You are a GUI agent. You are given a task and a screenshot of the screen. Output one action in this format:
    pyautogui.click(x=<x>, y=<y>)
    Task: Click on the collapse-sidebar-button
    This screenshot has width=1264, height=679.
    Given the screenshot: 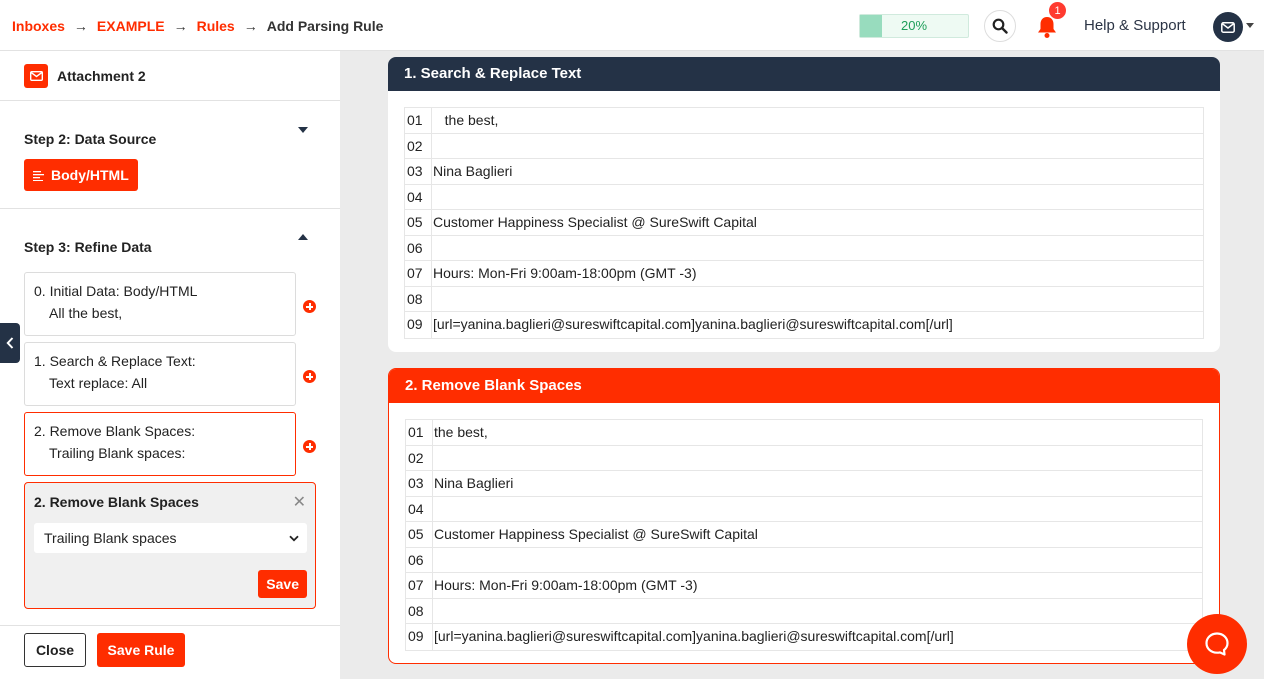 What is the action you would take?
    pyautogui.click(x=10, y=343)
    